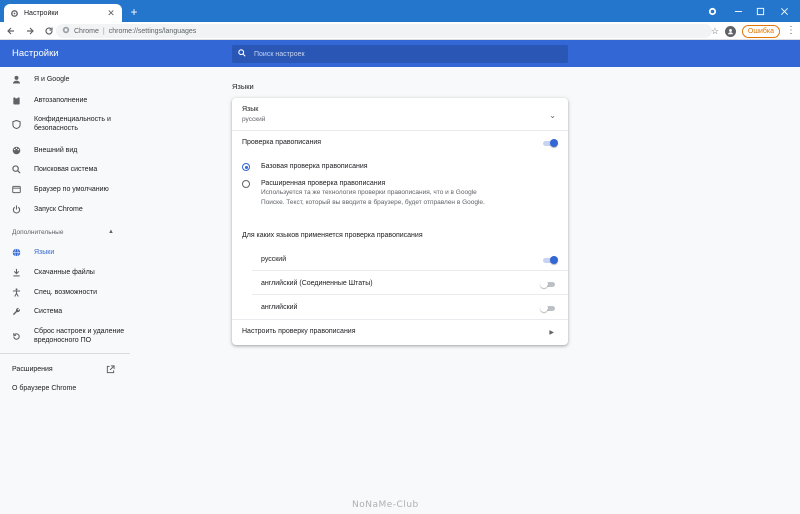  I want to click on sidebar-divider, so click(65, 353).